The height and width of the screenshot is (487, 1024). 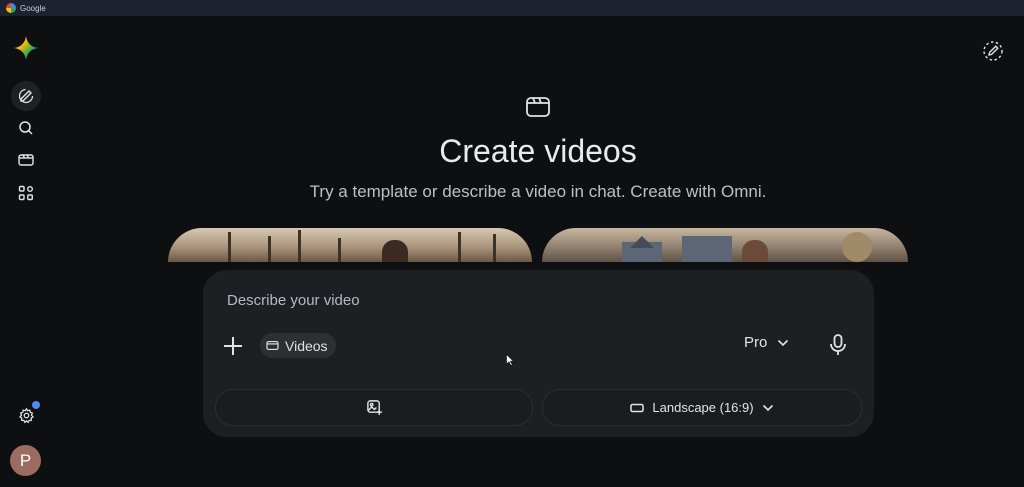 I want to click on notification-dot, so click(x=36, y=405).